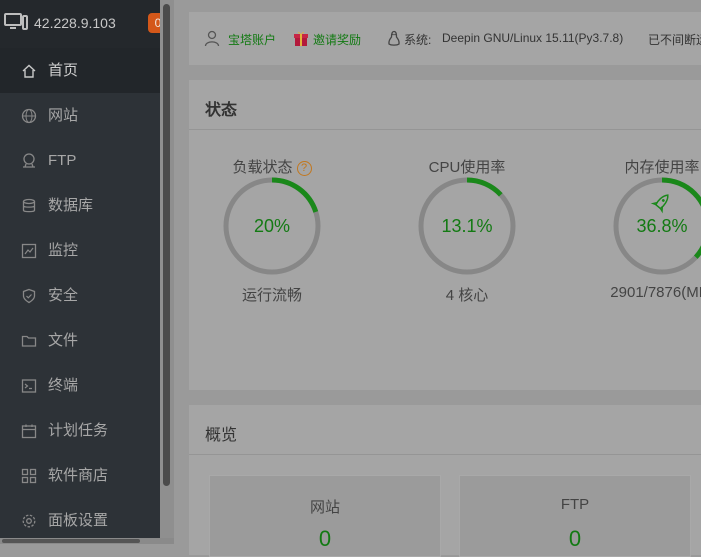  What do you see at coordinates (29, 205) in the screenshot?
I see `database-icon` at bounding box center [29, 205].